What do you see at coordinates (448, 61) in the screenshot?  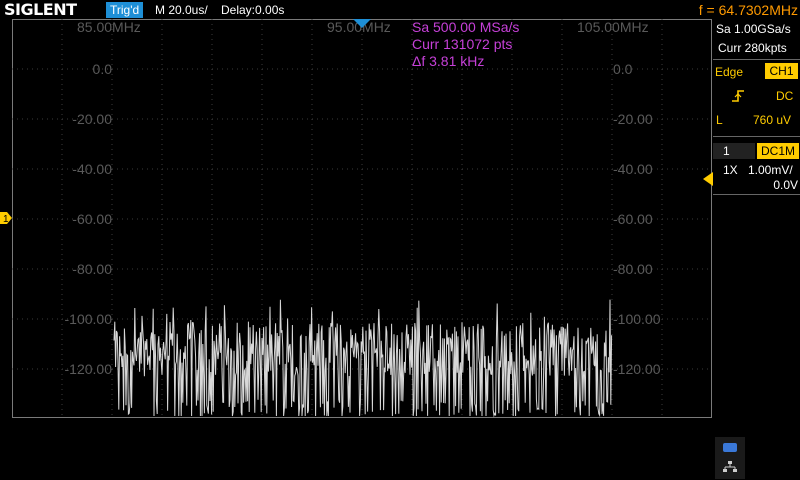 I see `fft-resolution: Δf 3.81 kHz` at bounding box center [448, 61].